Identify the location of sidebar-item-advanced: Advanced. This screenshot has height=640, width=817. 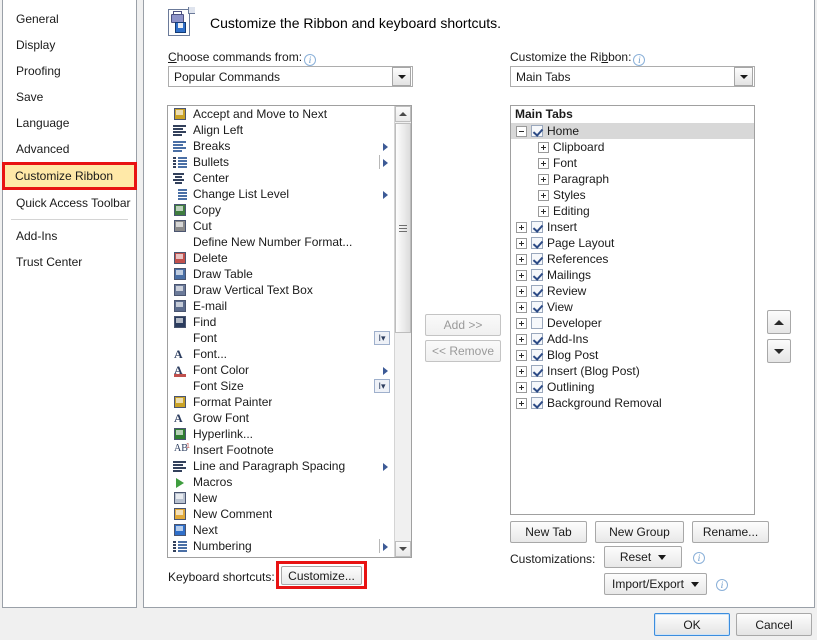
(69, 149).